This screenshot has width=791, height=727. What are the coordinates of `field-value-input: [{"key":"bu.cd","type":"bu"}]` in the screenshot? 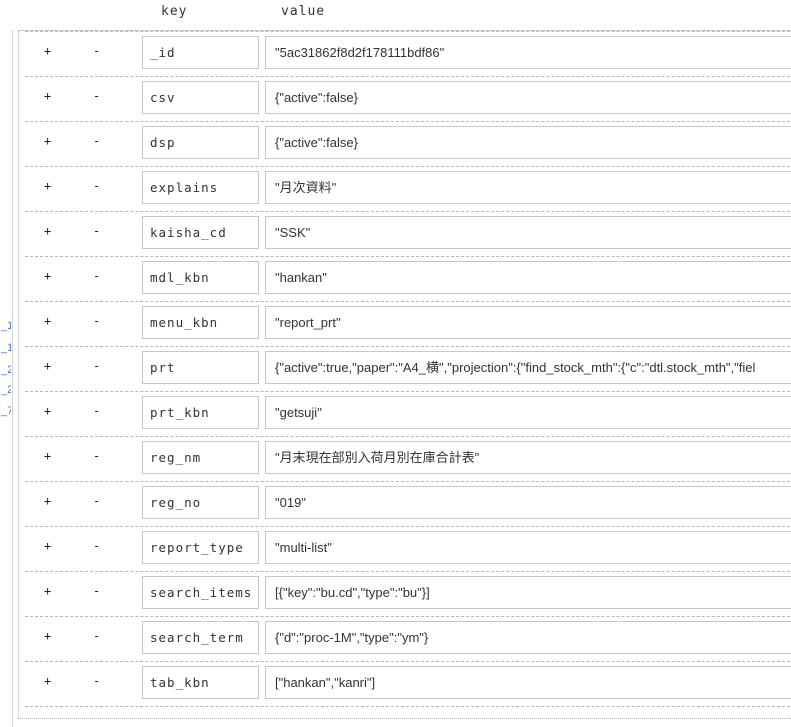 It's located at (528, 592).